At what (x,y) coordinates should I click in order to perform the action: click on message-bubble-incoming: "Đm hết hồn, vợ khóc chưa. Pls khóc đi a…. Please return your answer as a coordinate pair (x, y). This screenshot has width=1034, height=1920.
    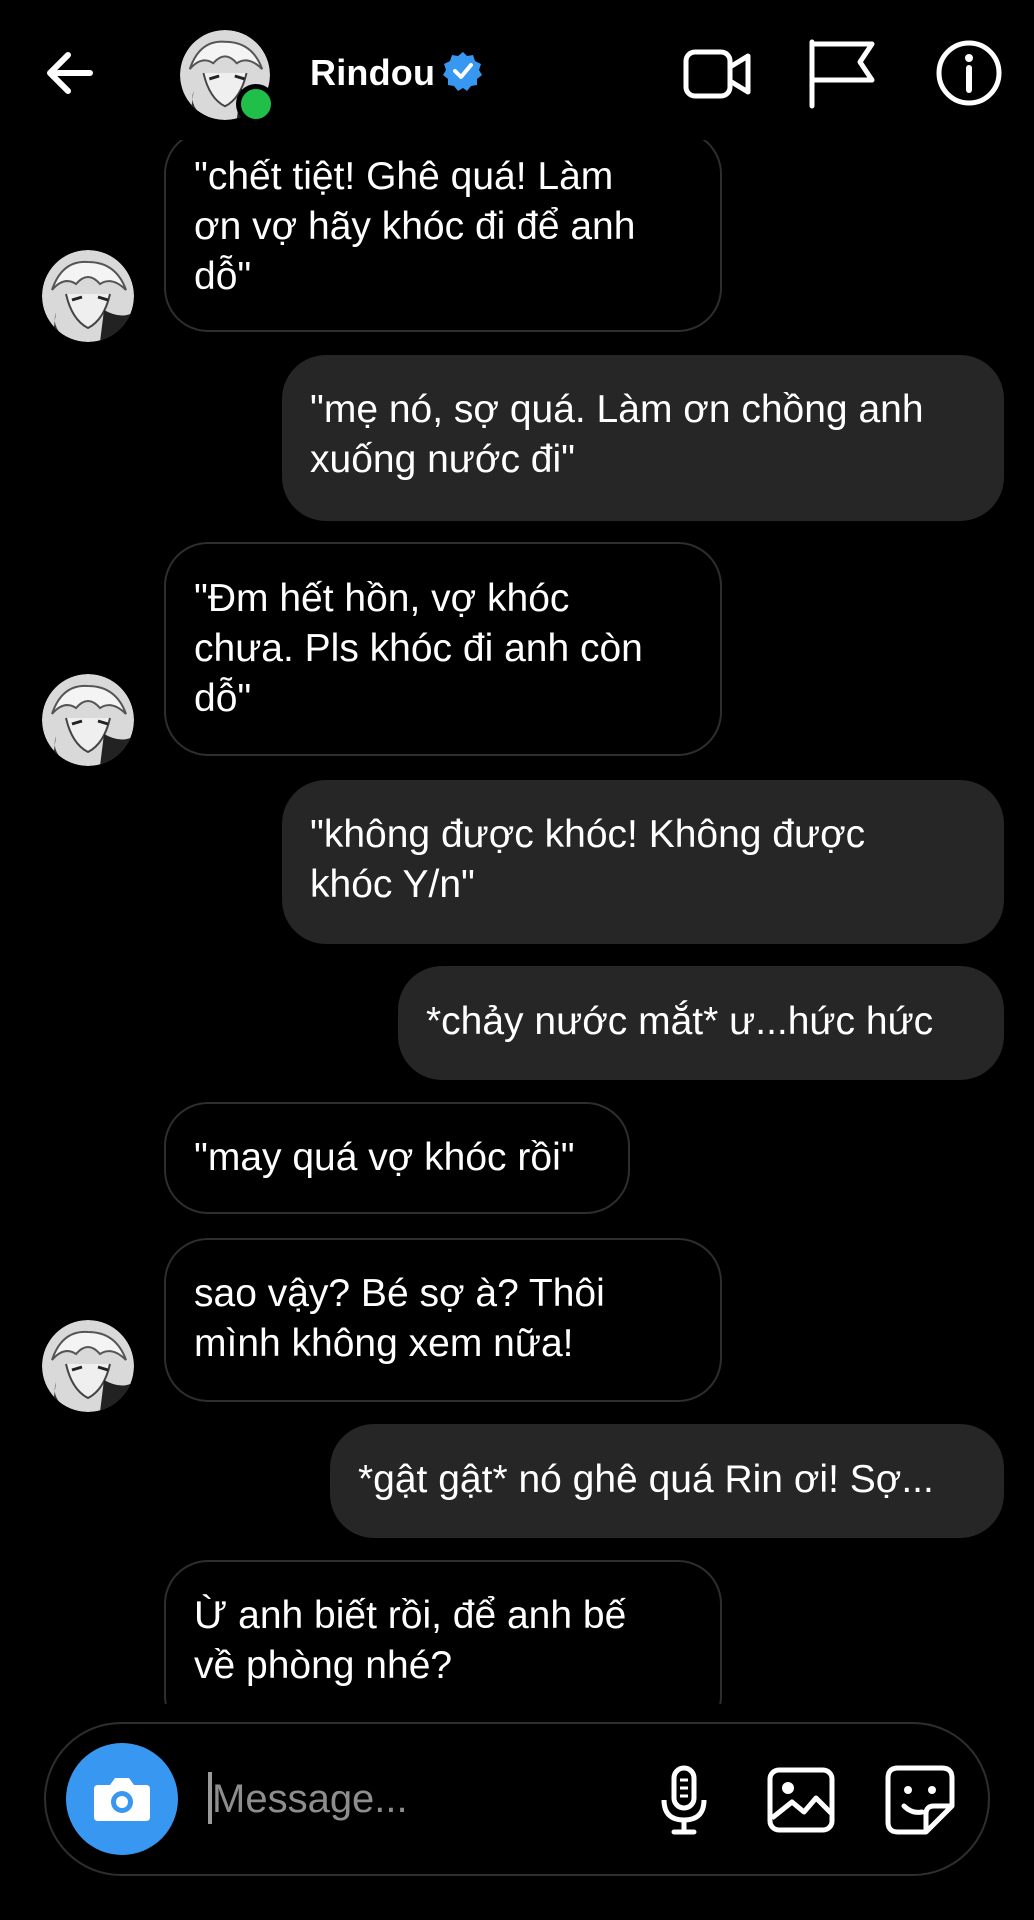
    Looking at the image, I should click on (443, 649).